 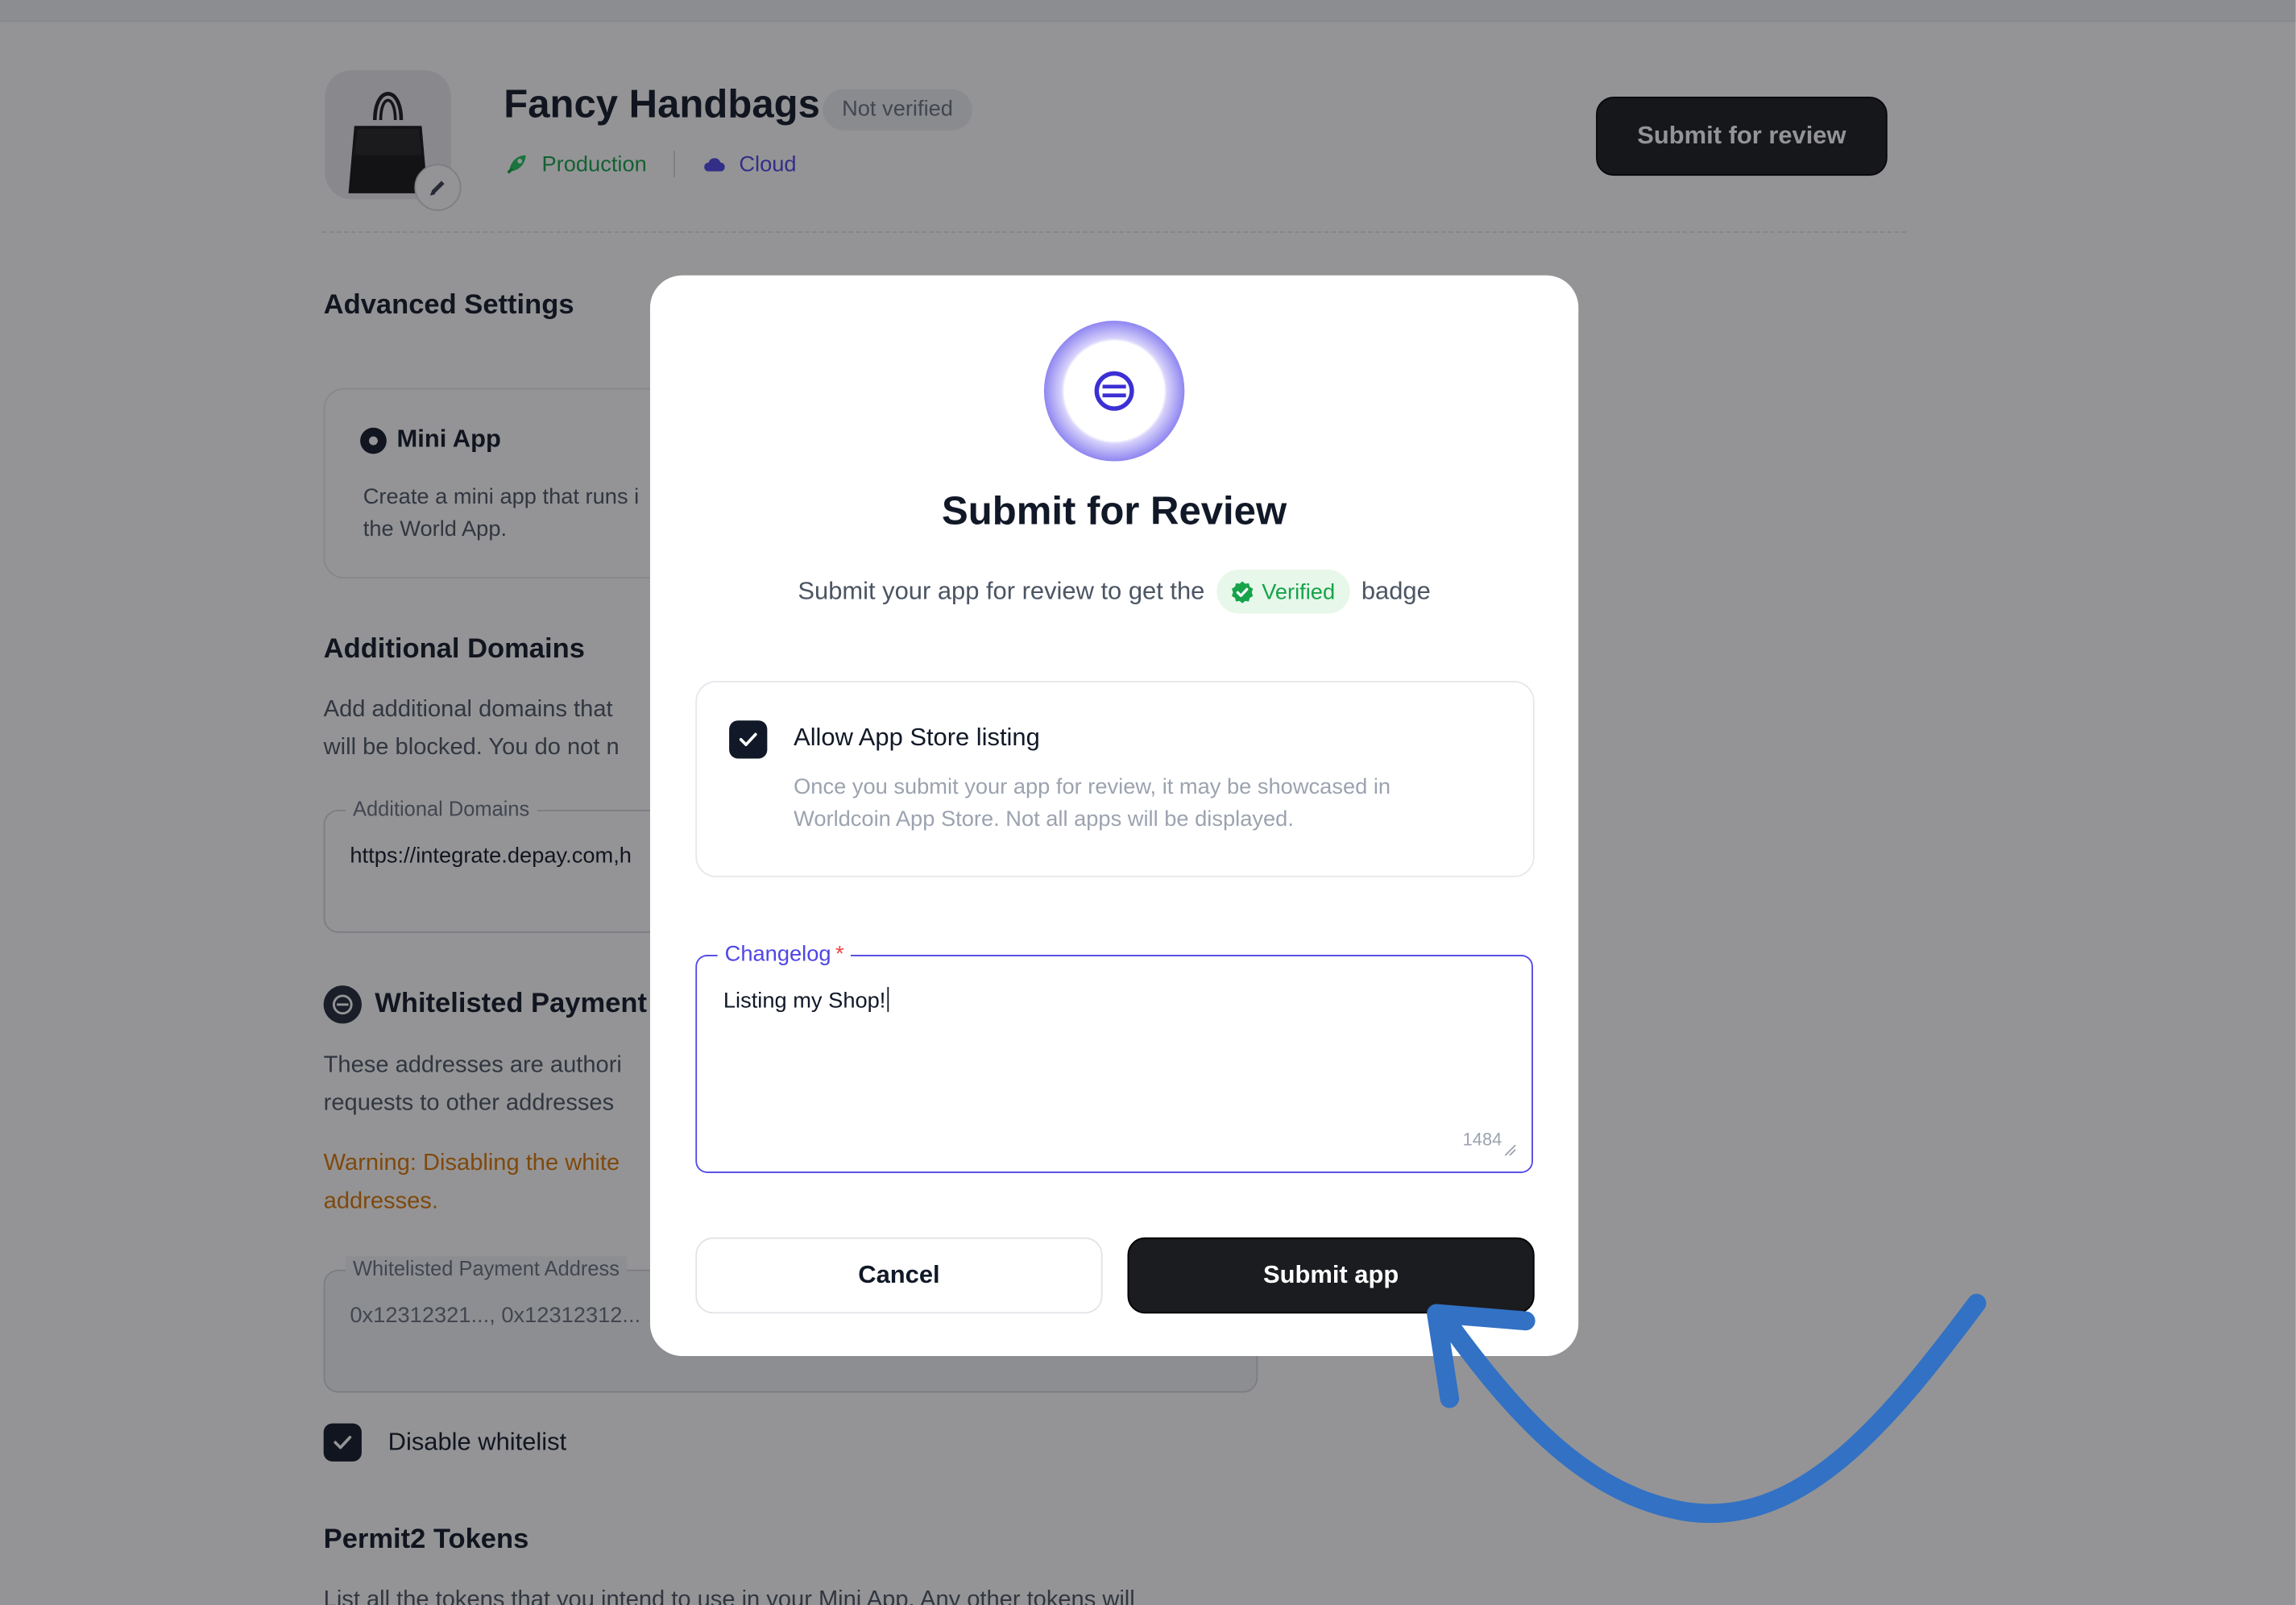 What do you see at coordinates (1396, 591) in the screenshot?
I see `subtitle-suffix: badge` at bounding box center [1396, 591].